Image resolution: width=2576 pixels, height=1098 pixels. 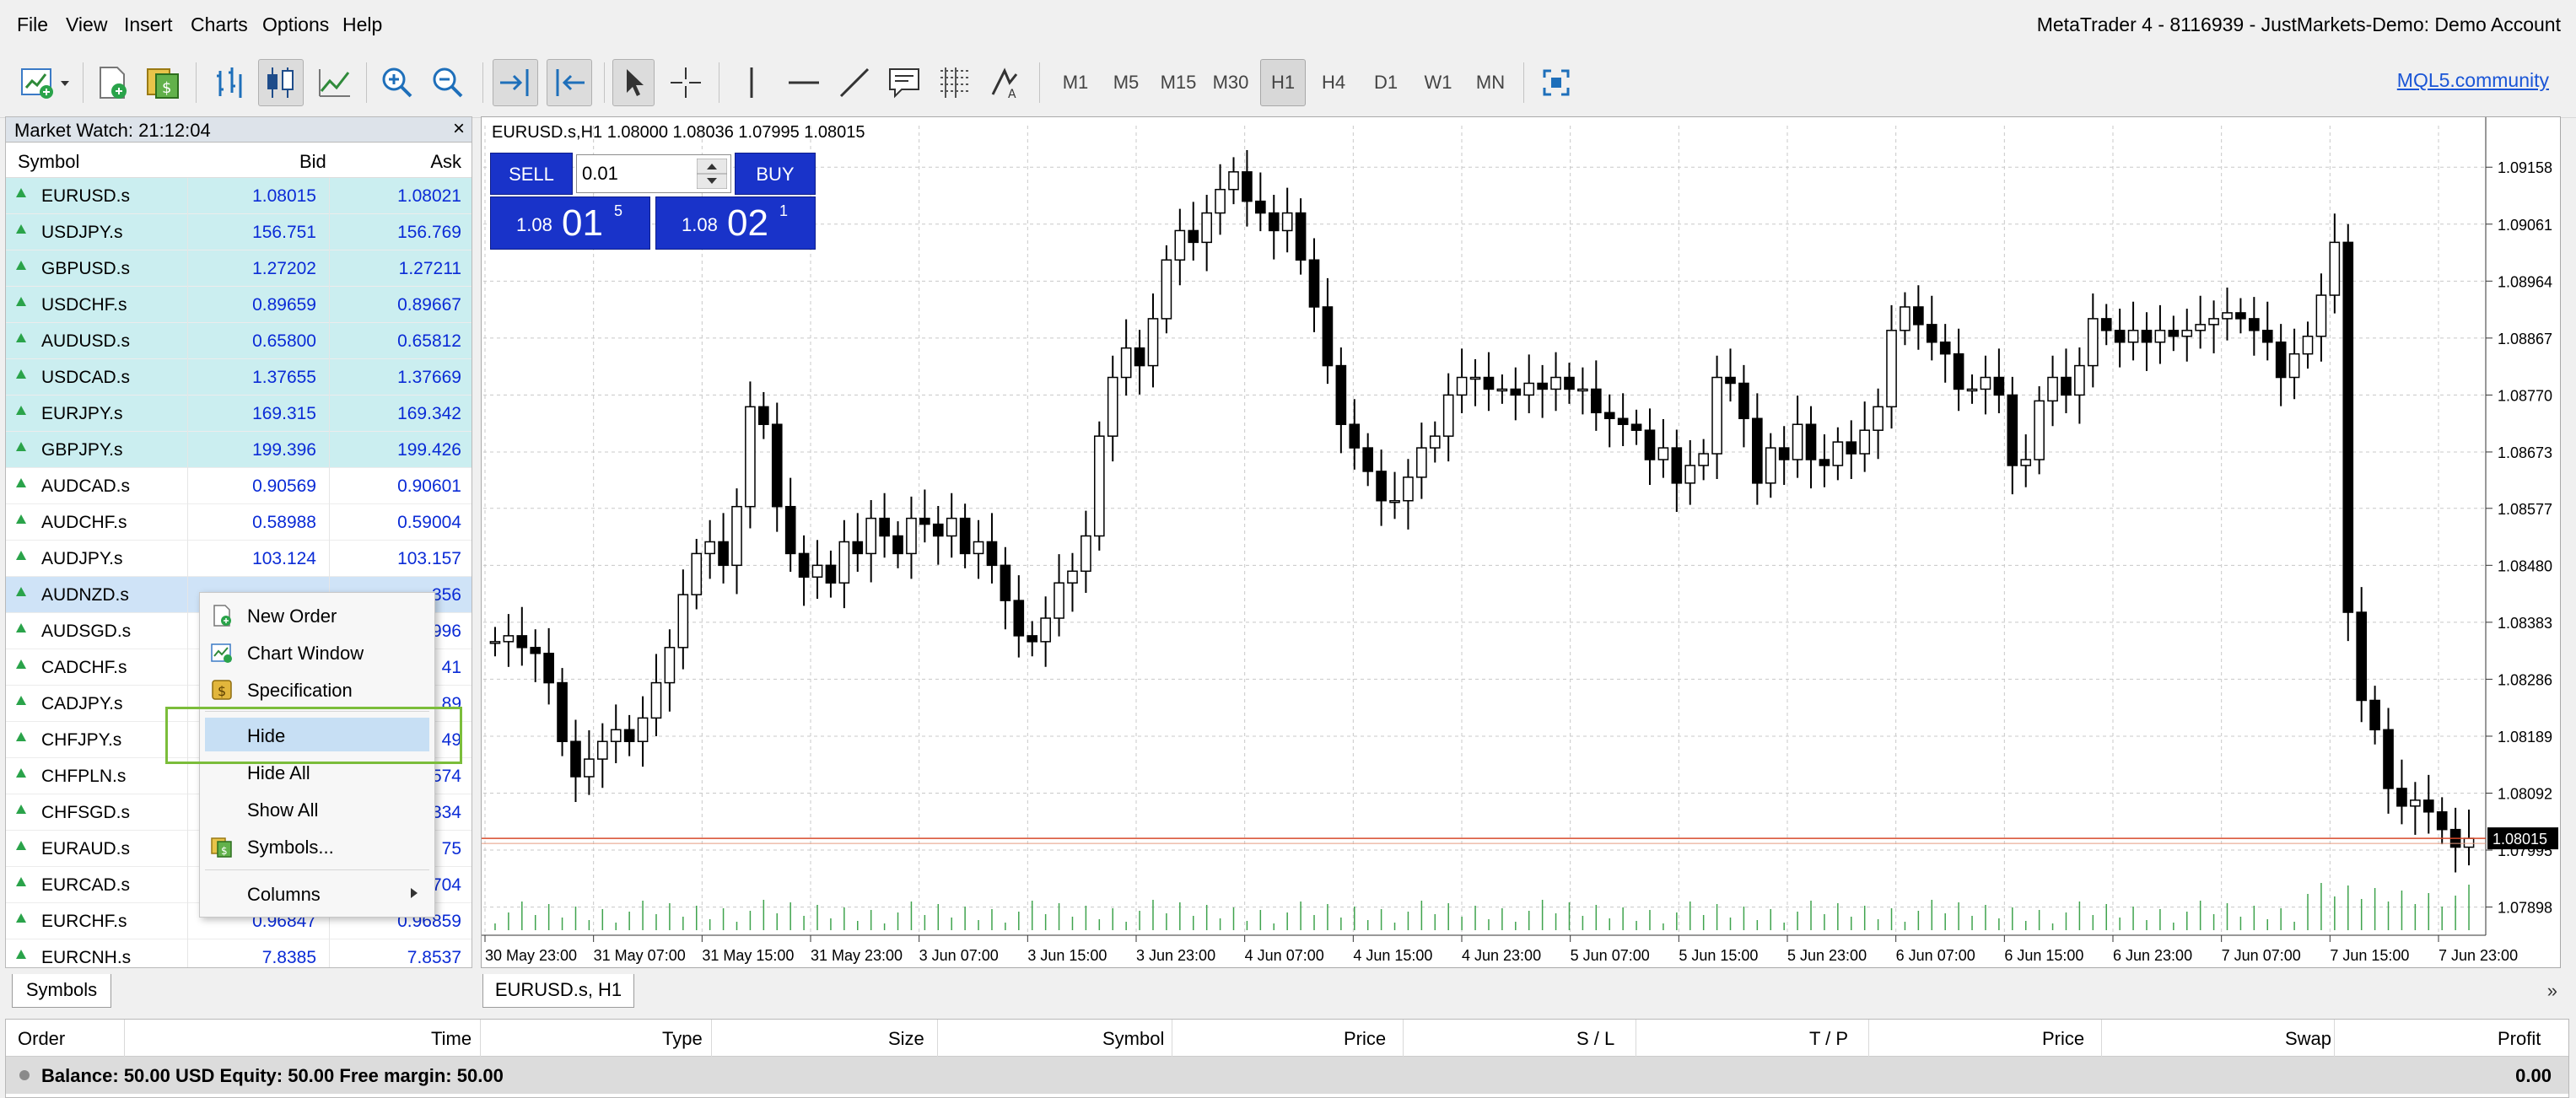 What do you see at coordinates (295, 24) in the screenshot?
I see `menu-options: Options` at bounding box center [295, 24].